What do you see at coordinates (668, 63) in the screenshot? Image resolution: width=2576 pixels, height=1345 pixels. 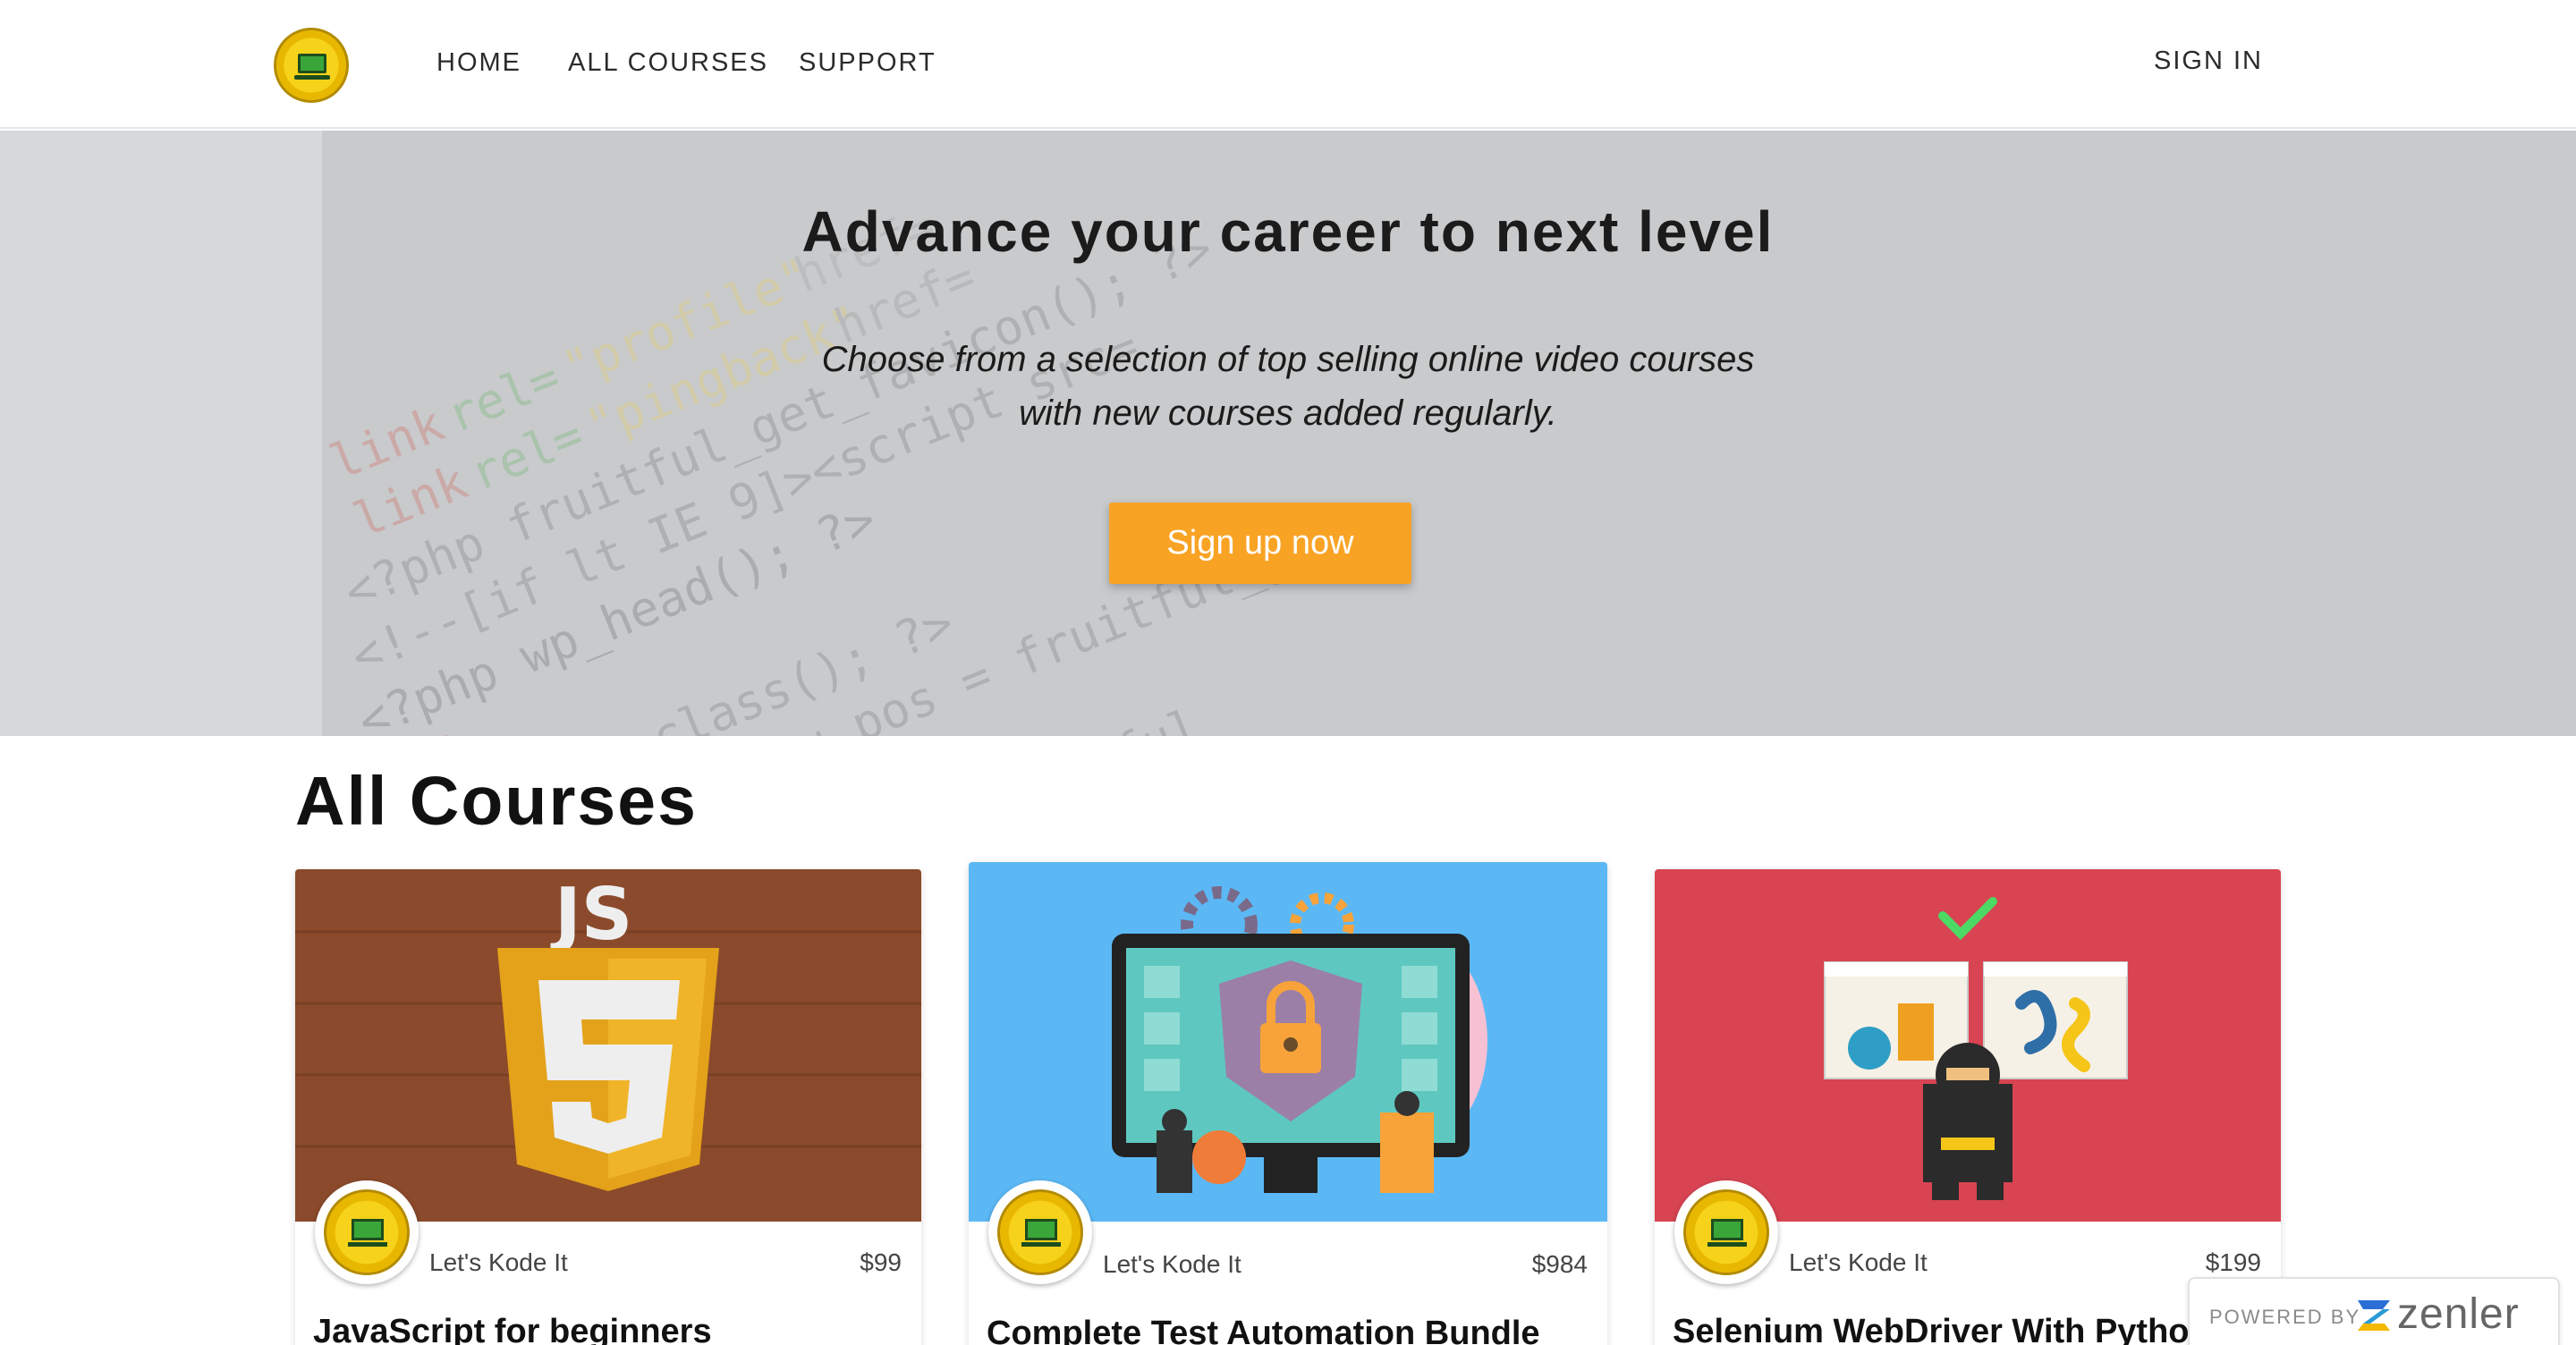 I see `nav-all-courses-link: ALL COURSES` at bounding box center [668, 63].